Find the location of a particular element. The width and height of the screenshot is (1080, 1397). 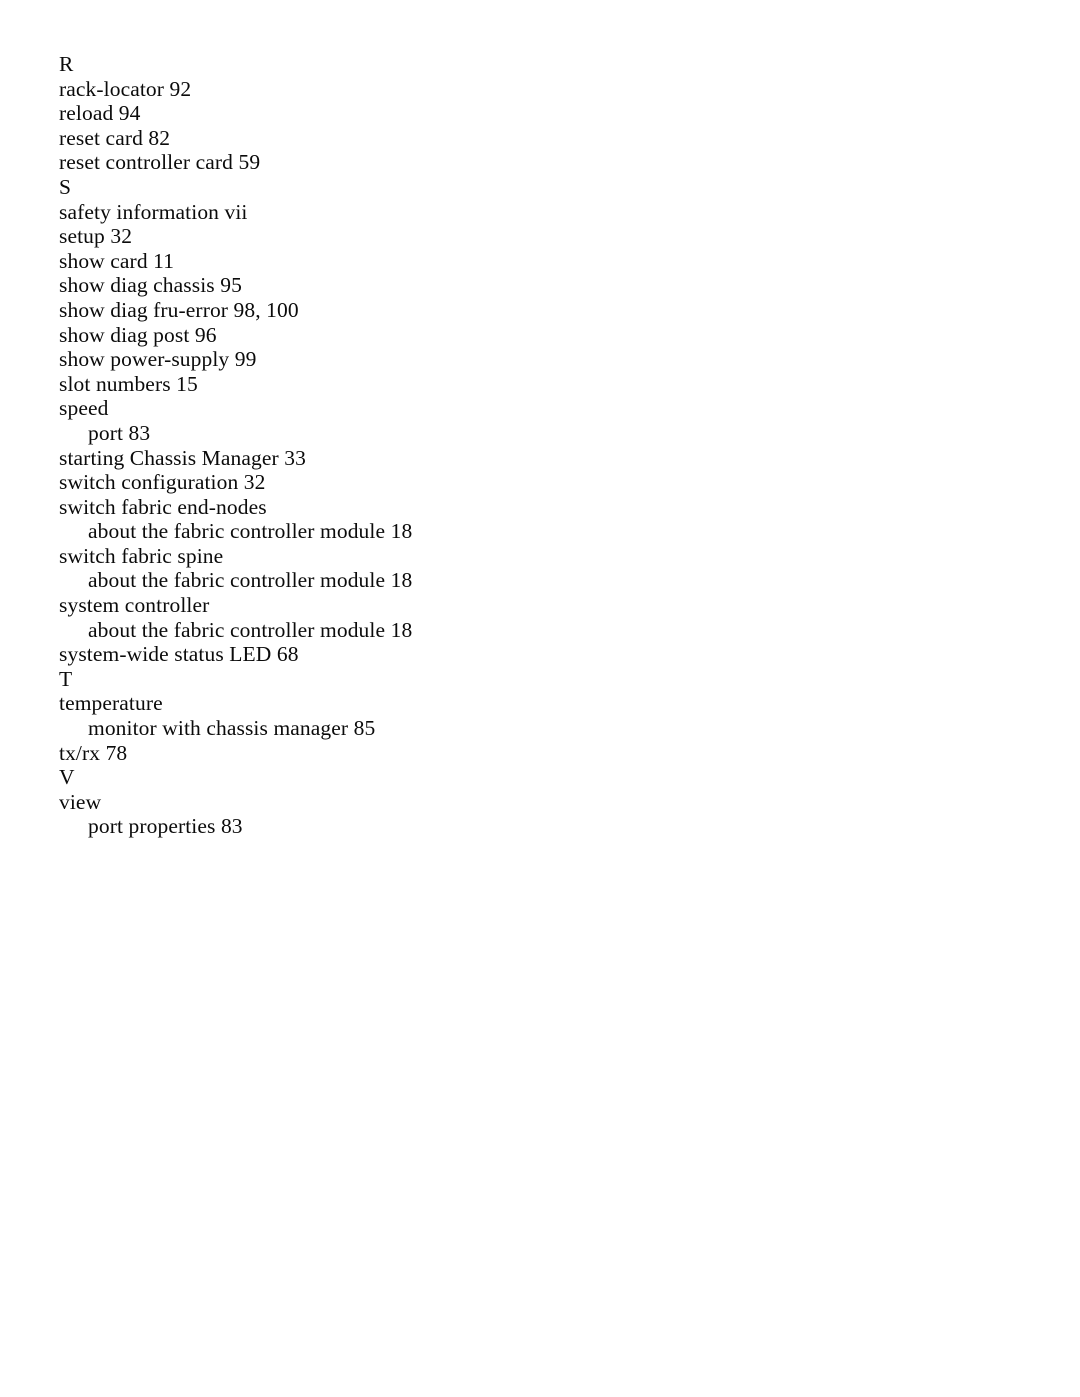

index-entry: rack-locator 92 is located at coordinates (125, 88).